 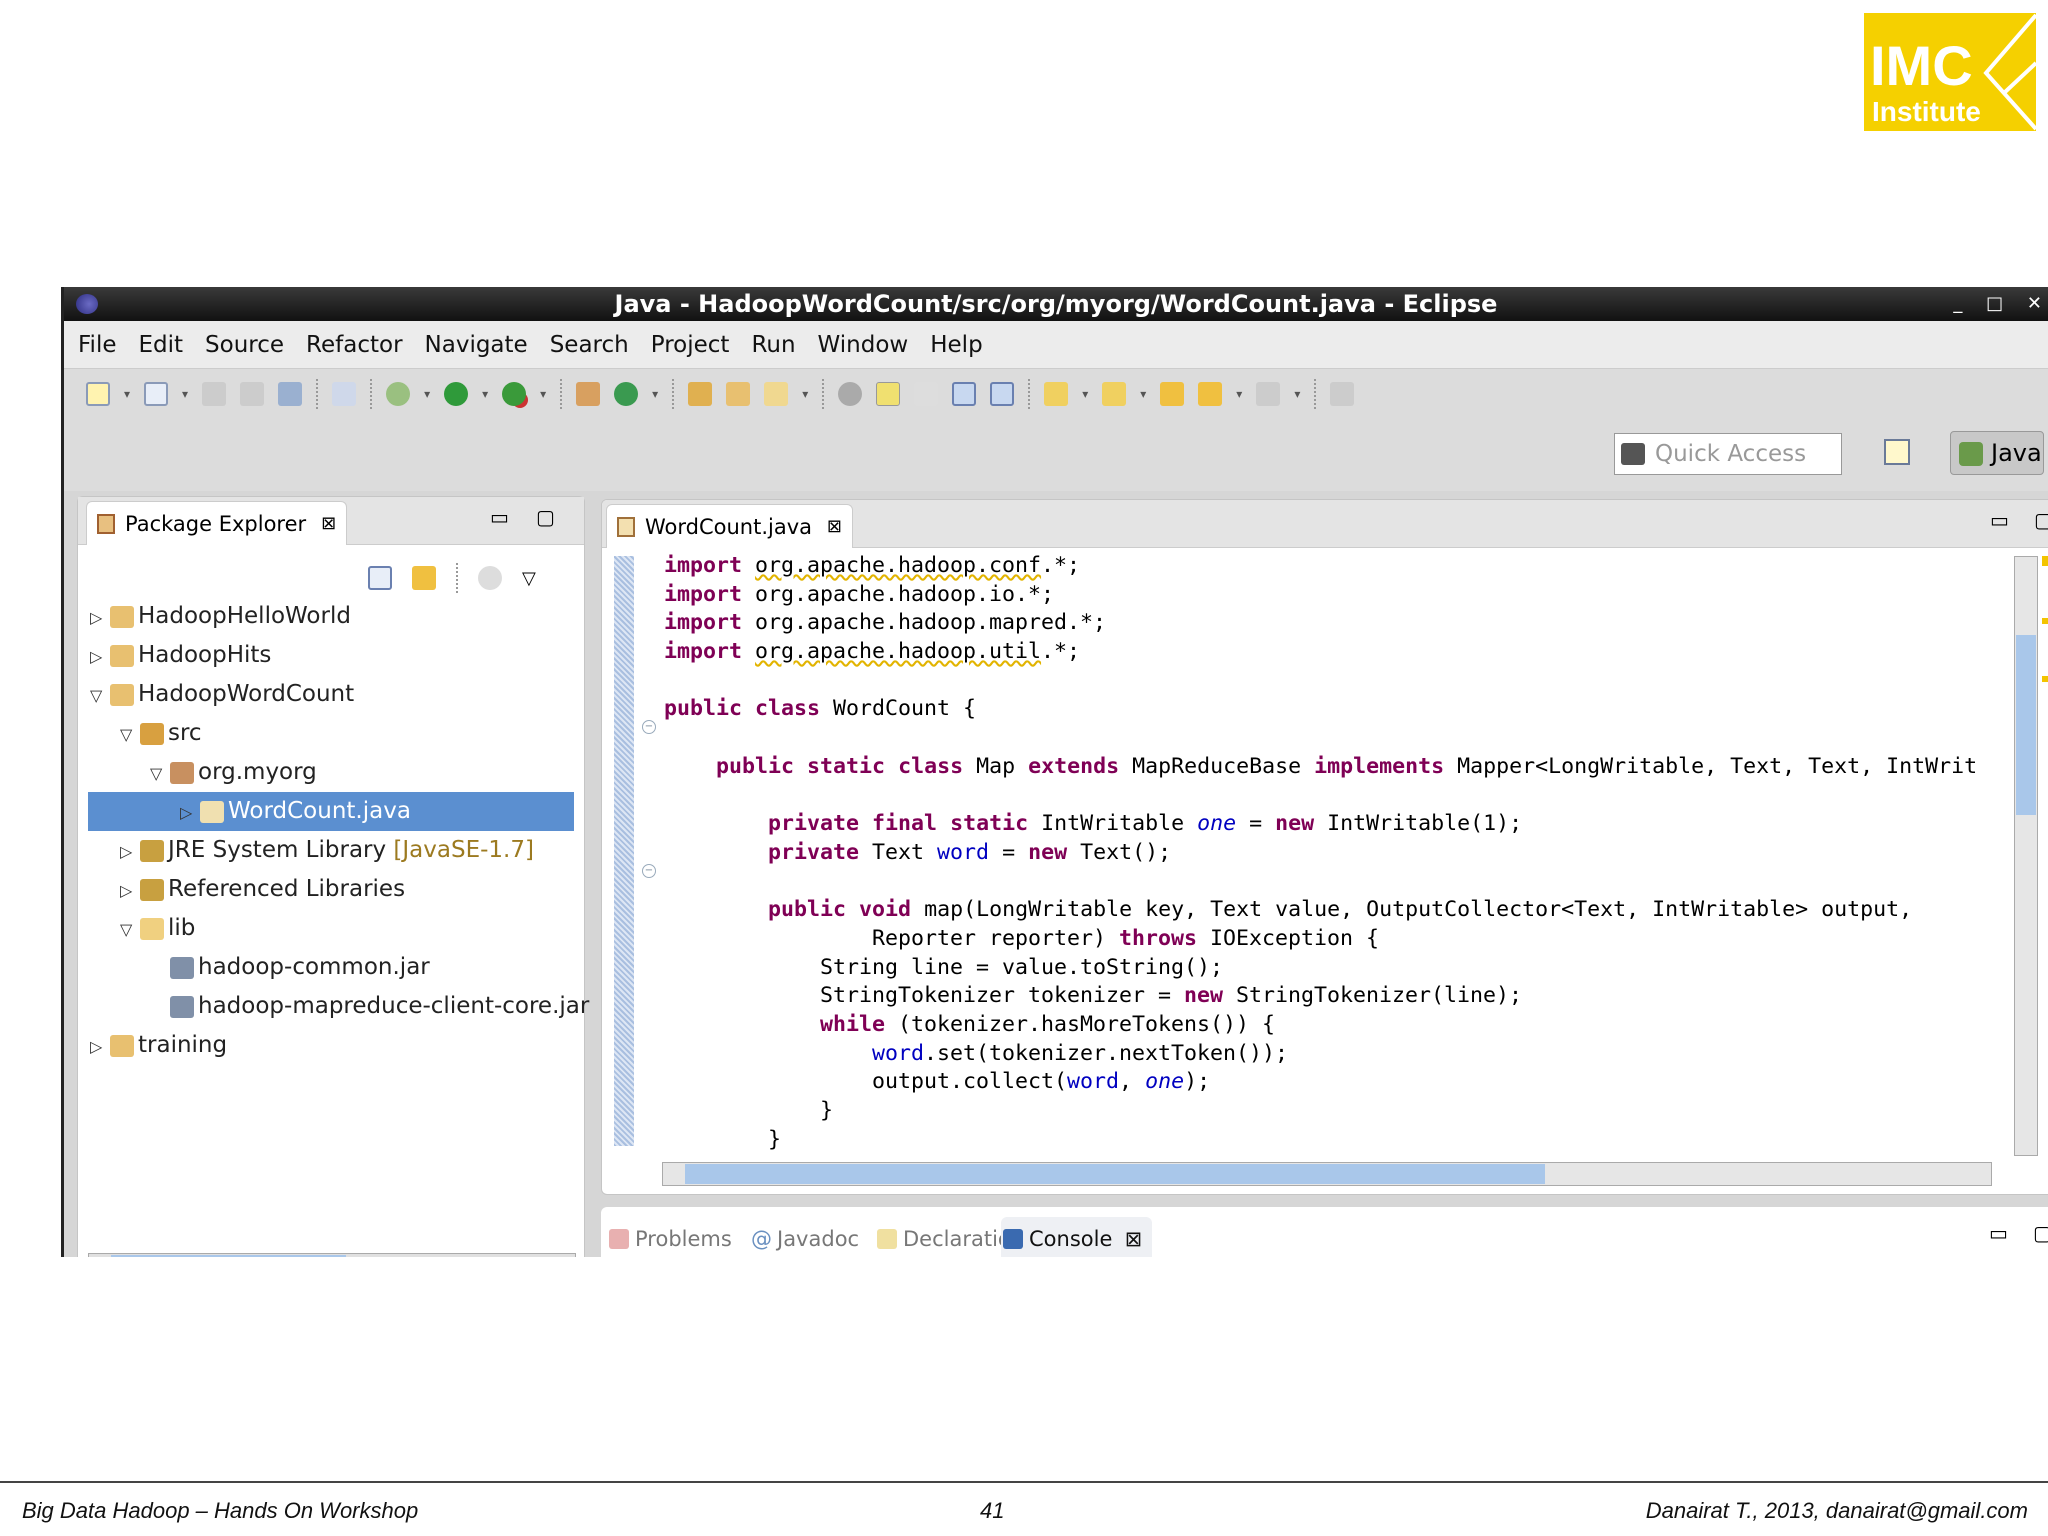 What do you see at coordinates (354, 345) in the screenshot?
I see `menu-refactor: Refactor` at bounding box center [354, 345].